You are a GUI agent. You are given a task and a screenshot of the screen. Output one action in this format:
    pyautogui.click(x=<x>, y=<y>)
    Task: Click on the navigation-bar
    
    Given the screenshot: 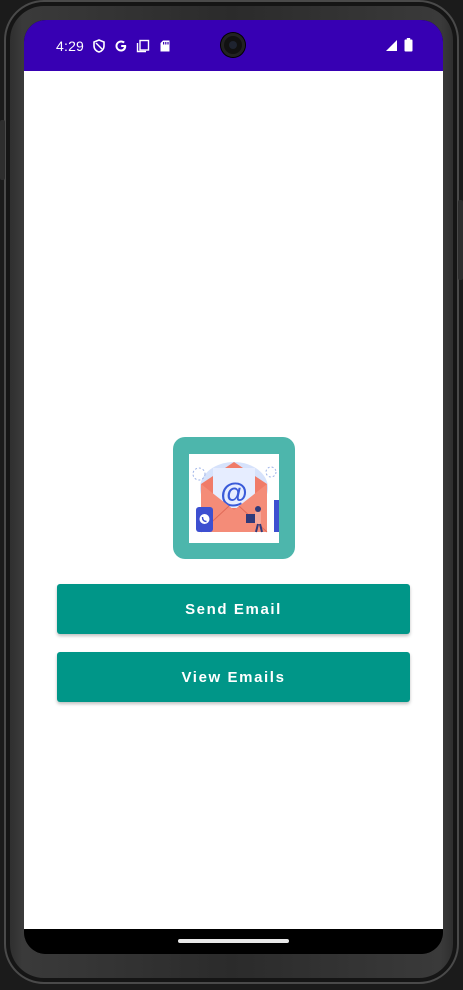 What is the action you would take?
    pyautogui.click(x=233, y=941)
    